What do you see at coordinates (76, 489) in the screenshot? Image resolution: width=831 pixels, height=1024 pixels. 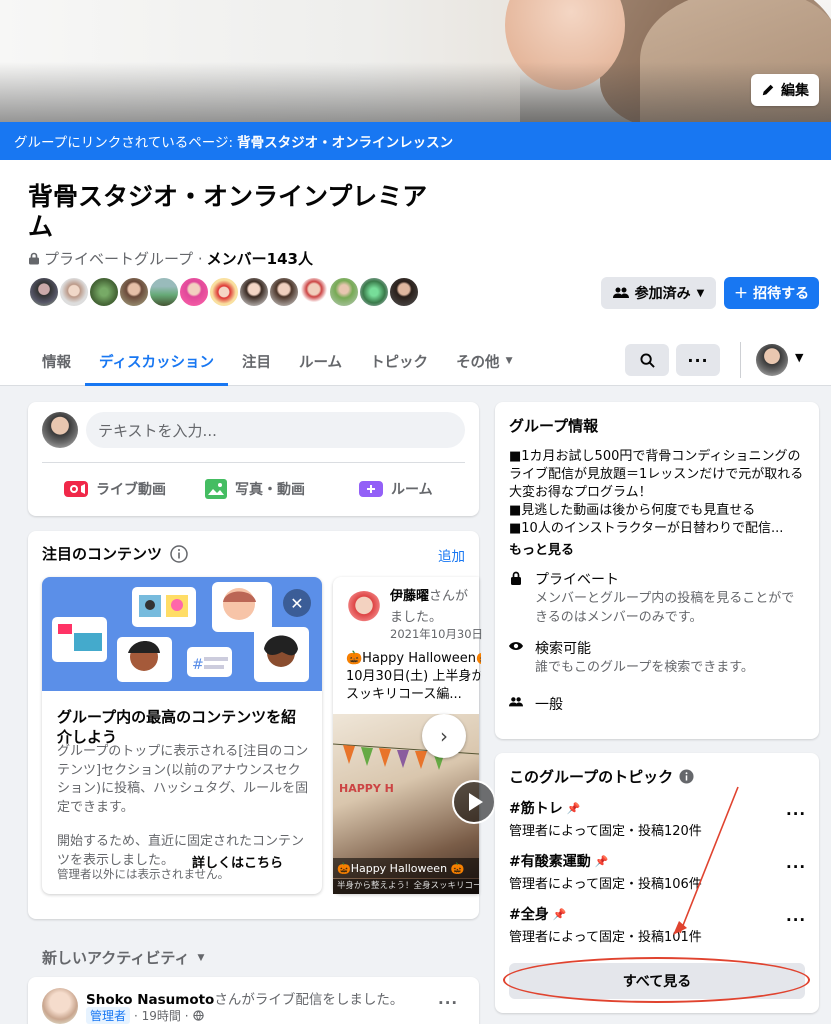 I see `live-video-icon` at bounding box center [76, 489].